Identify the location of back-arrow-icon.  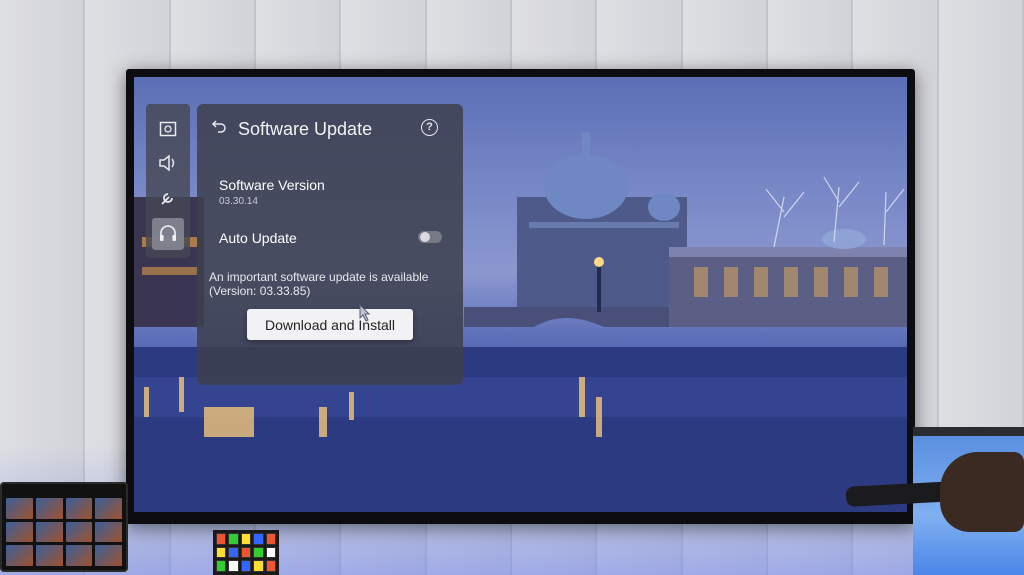
(219, 128).